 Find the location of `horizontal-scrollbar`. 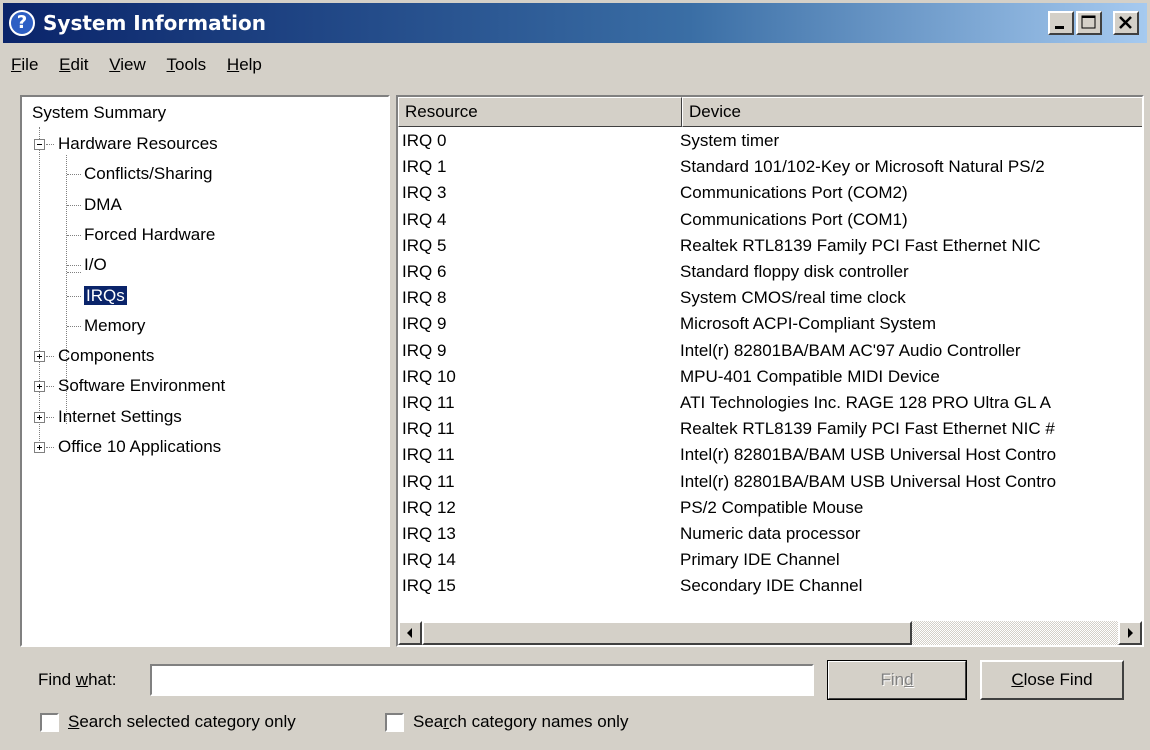

horizontal-scrollbar is located at coordinates (770, 633).